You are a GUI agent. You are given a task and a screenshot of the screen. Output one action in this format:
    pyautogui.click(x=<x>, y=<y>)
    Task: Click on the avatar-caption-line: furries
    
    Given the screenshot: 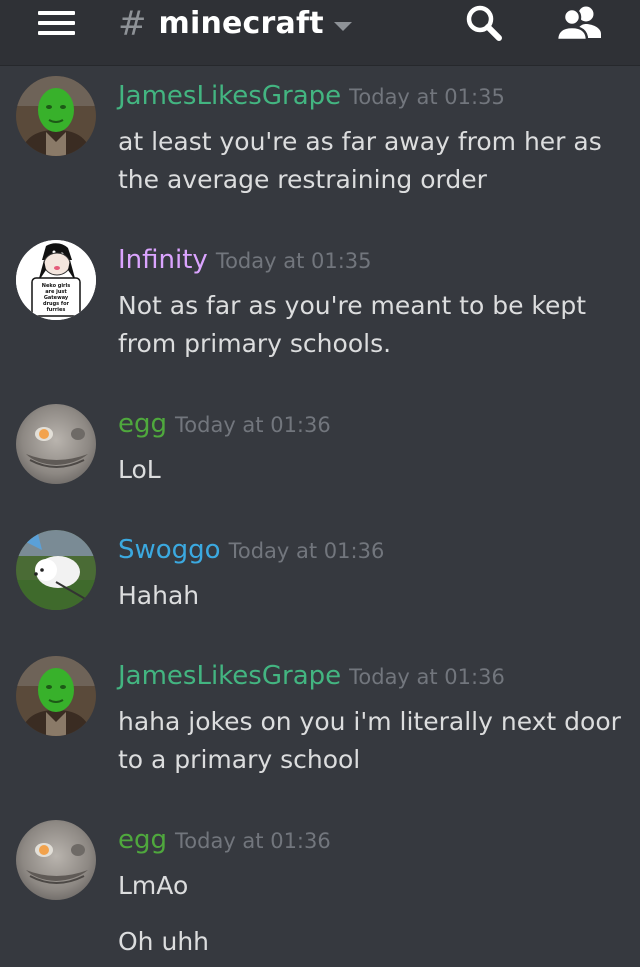 What is the action you would take?
    pyautogui.click(x=56, y=310)
    